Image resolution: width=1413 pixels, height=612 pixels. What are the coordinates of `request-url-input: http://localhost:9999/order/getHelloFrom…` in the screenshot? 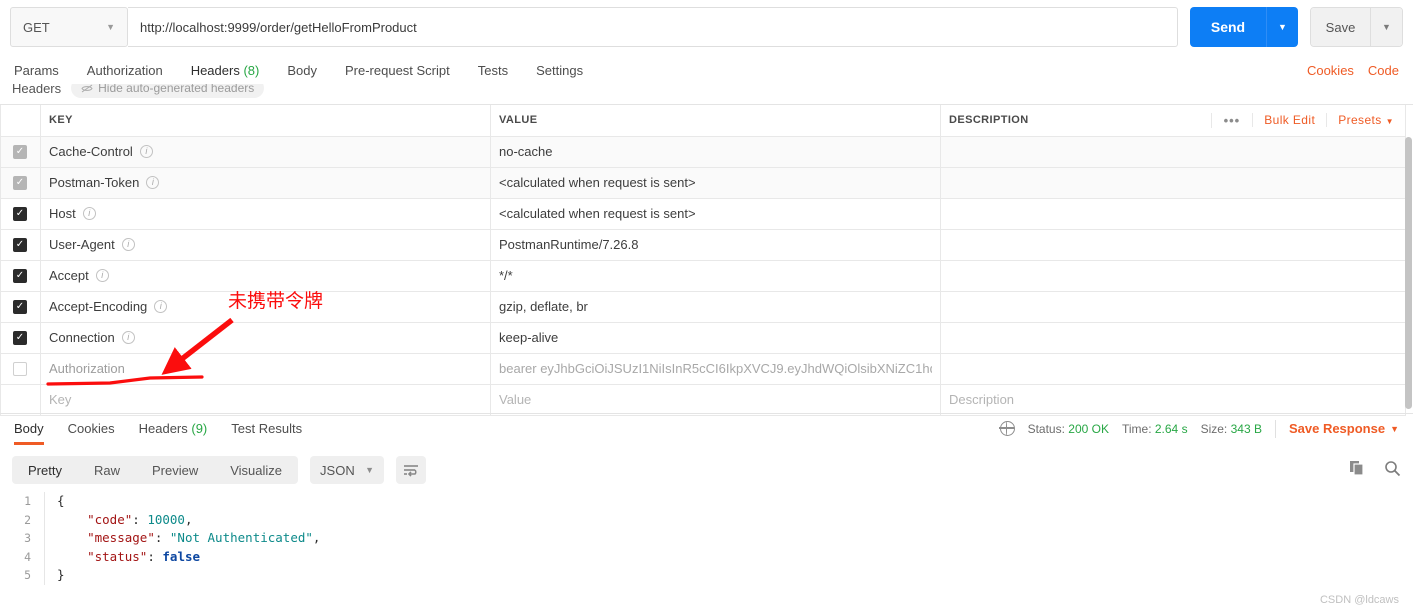 It's located at (653, 27).